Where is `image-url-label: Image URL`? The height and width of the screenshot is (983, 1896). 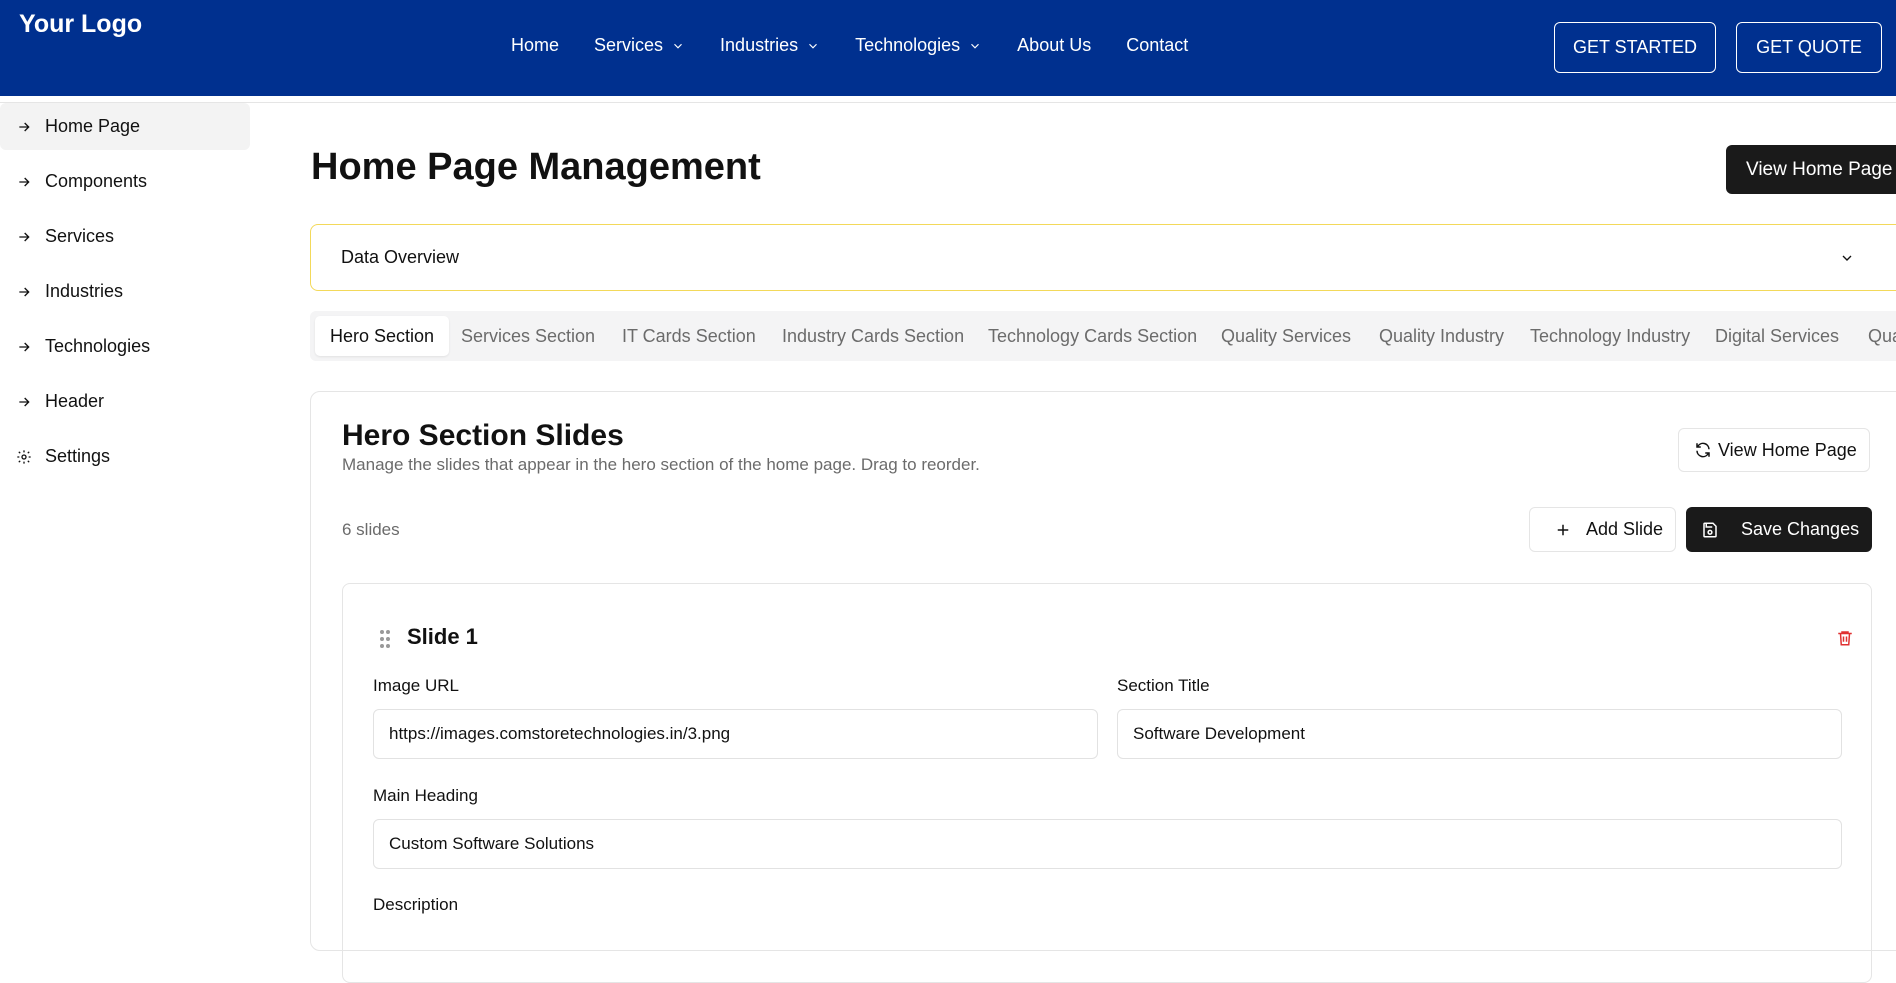 image-url-label: Image URL is located at coordinates (416, 685).